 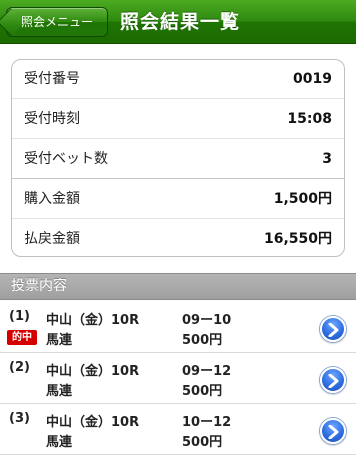 I want to click on summary-label: 受付時刻, so click(x=52, y=119).